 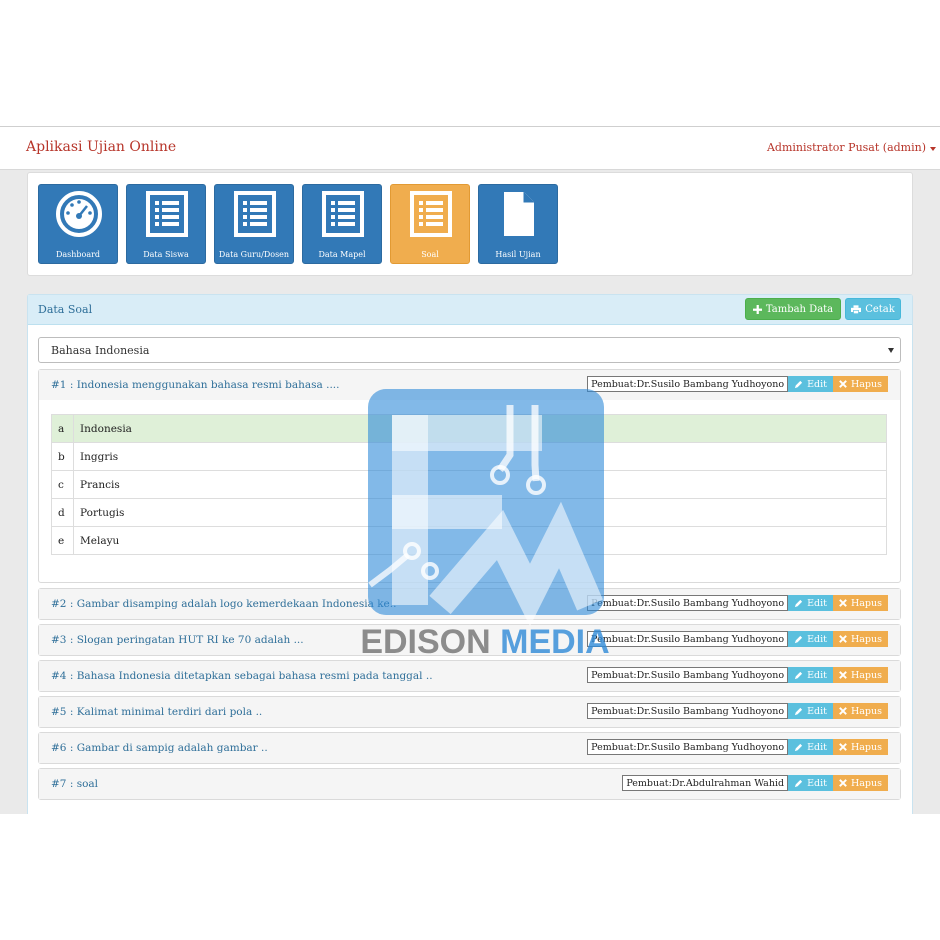 I want to click on option-text: Melayu, so click(x=480, y=540).